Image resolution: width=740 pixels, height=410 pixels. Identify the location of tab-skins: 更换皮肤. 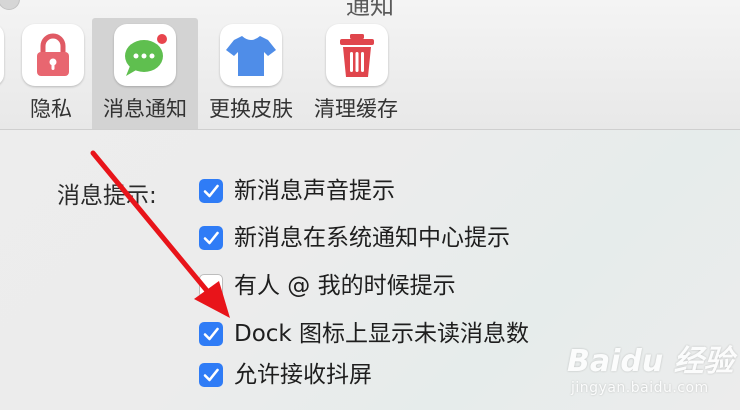
(251, 73).